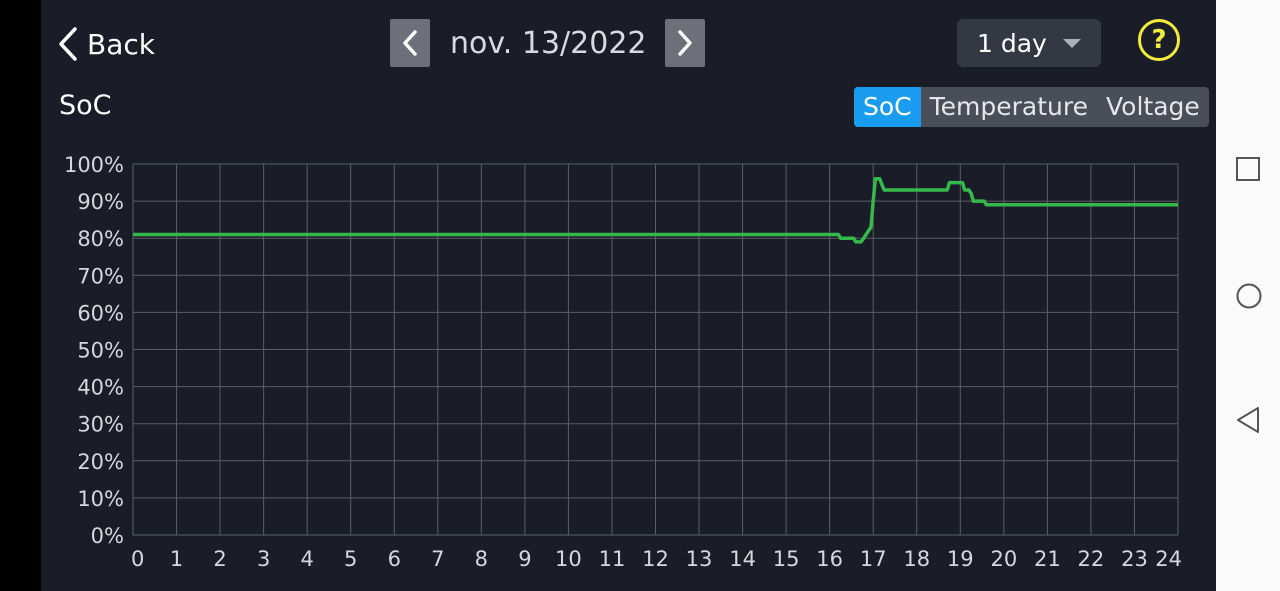 The height and width of the screenshot is (591, 1280). I want to click on tab-soc: SoC, so click(887, 107).